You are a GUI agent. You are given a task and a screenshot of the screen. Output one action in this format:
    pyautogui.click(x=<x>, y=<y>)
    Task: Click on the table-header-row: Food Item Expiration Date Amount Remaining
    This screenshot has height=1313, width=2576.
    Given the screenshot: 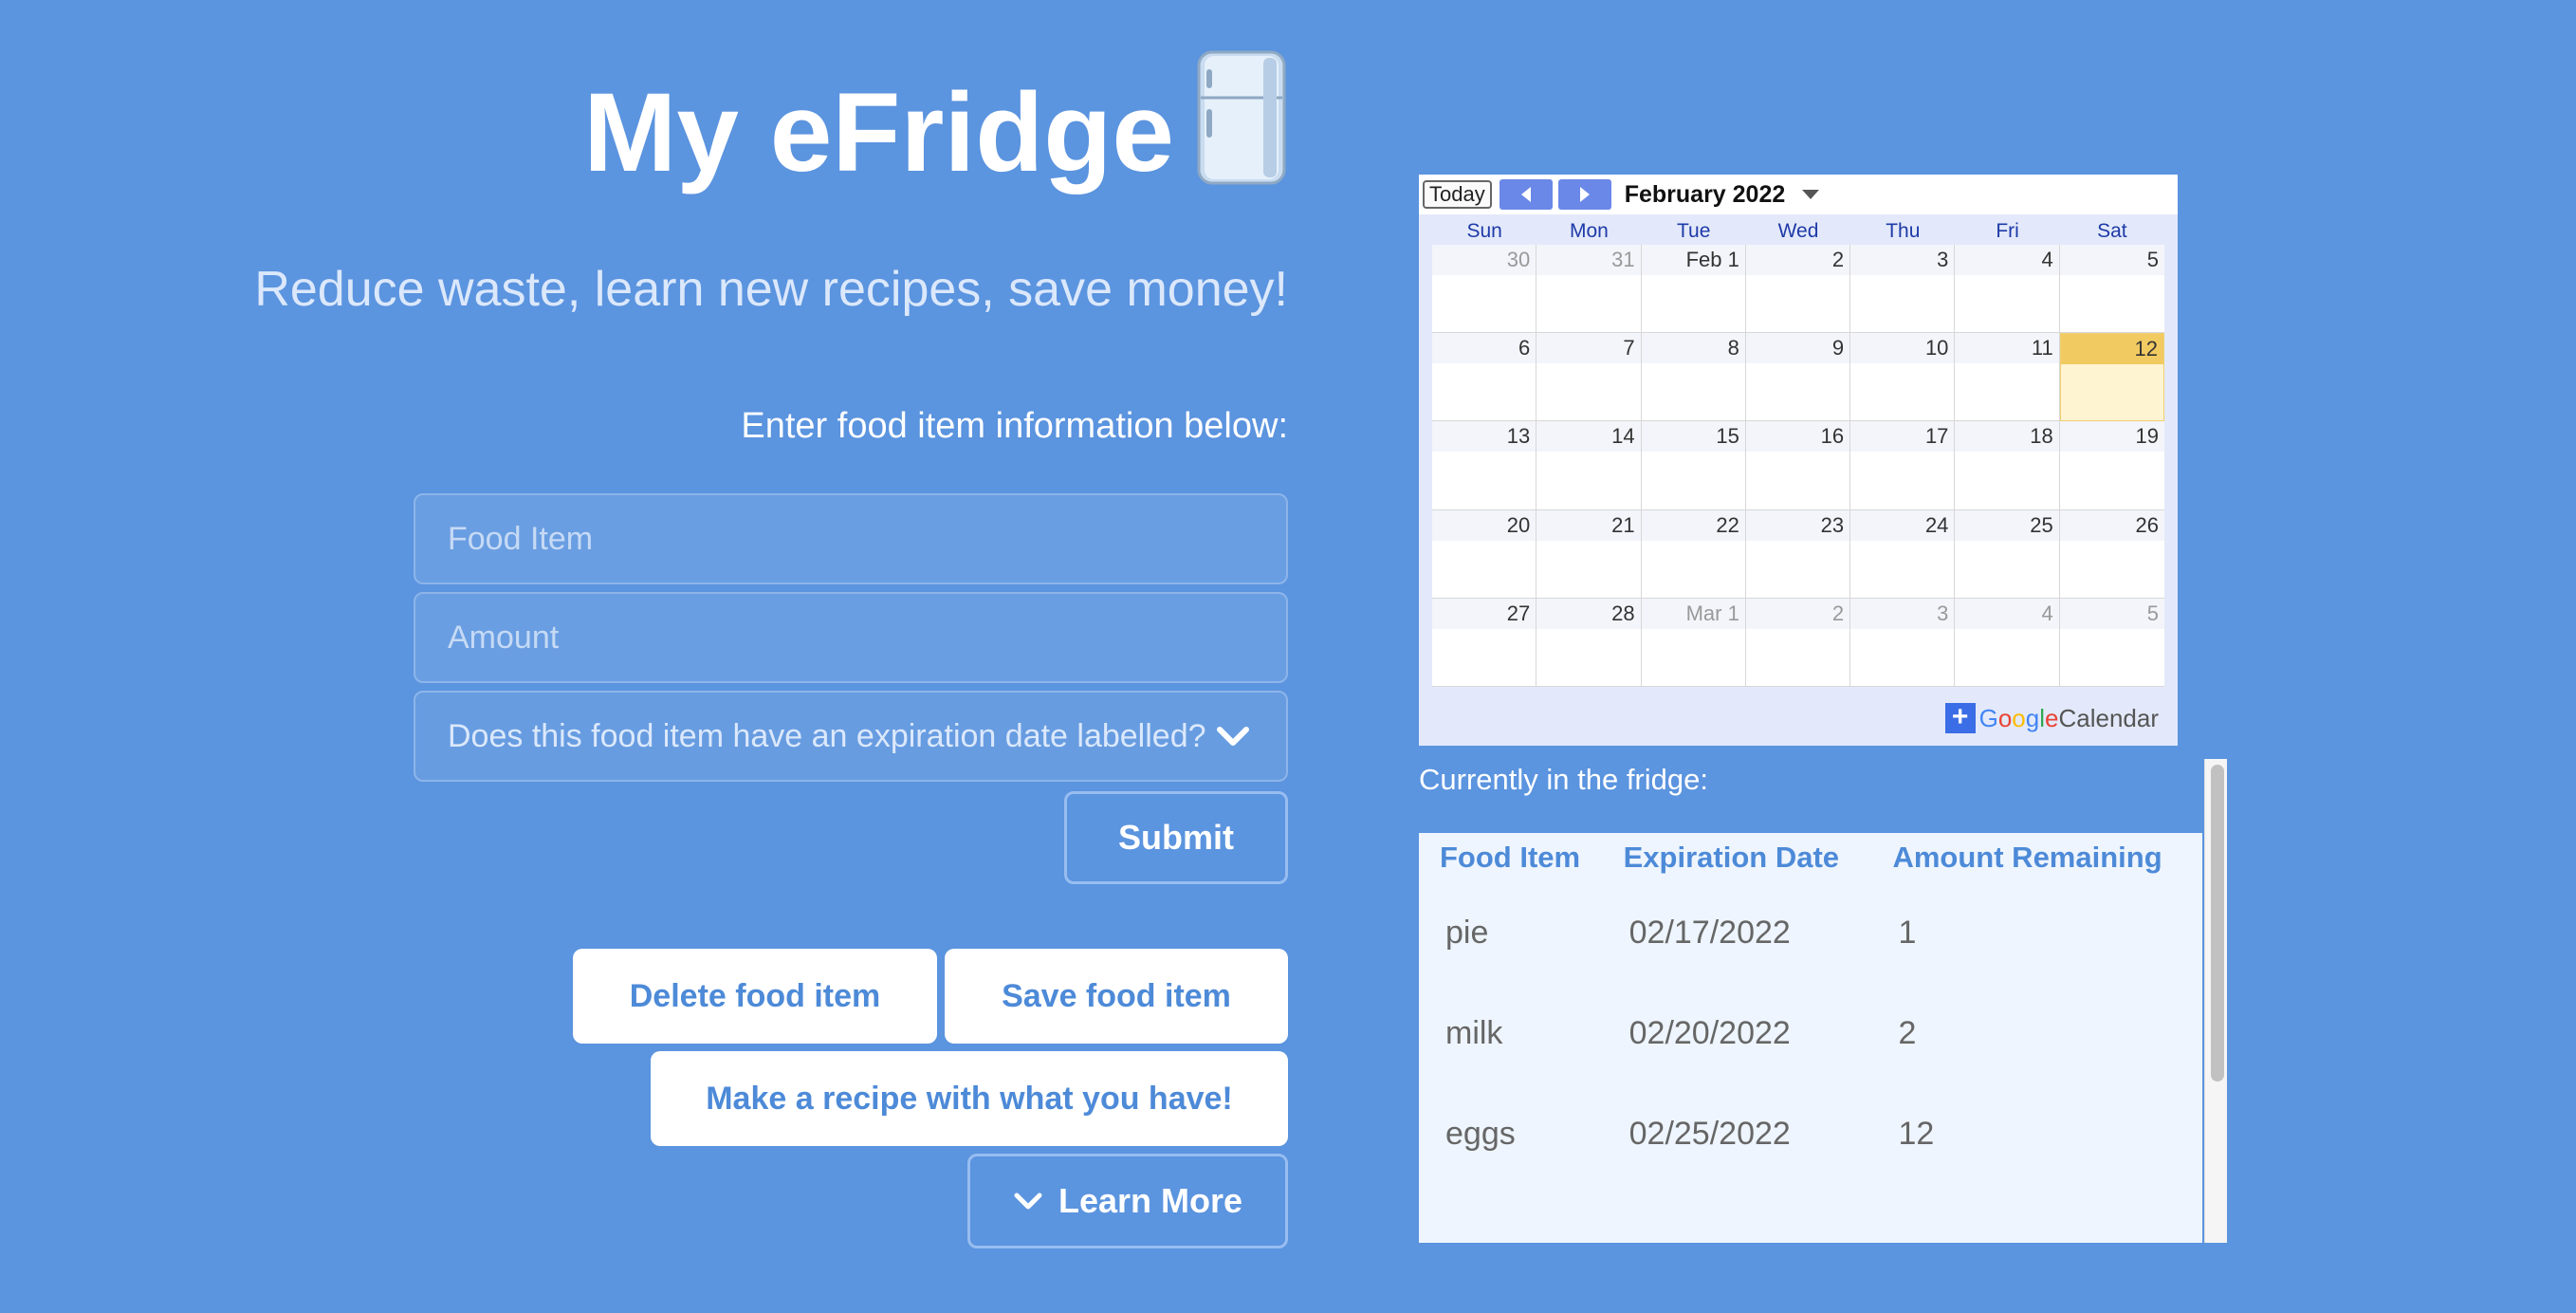 What is the action you would take?
    pyautogui.click(x=1810, y=857)
    